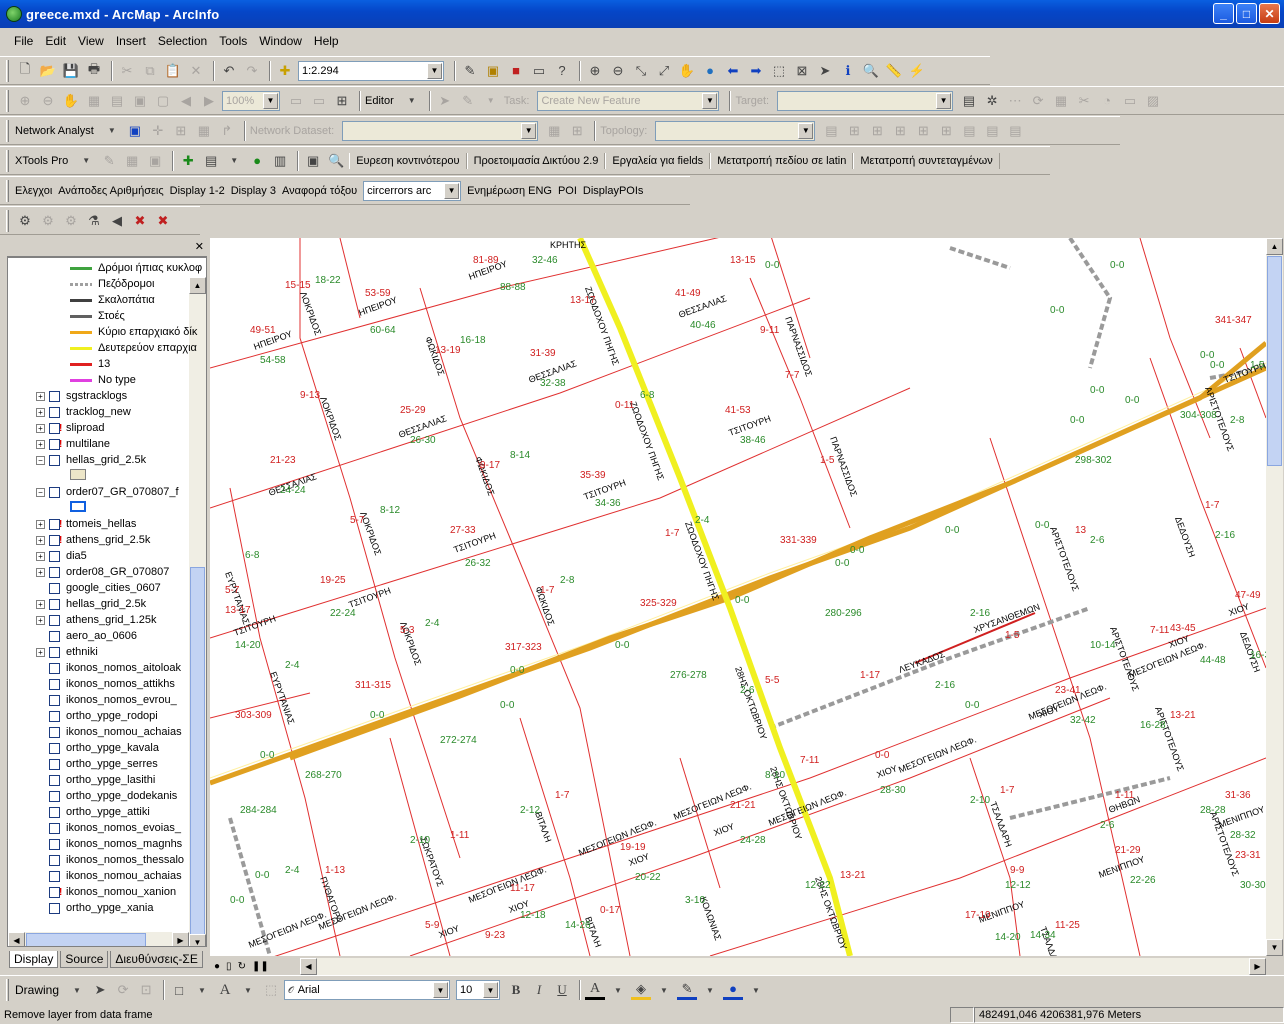 This screenshot has width=1284, height=1024. What do you see at coordinates (313, 161) in the screenshot?
I see `xtools-layer-icon: ▣` at bounding box center [313, 161].